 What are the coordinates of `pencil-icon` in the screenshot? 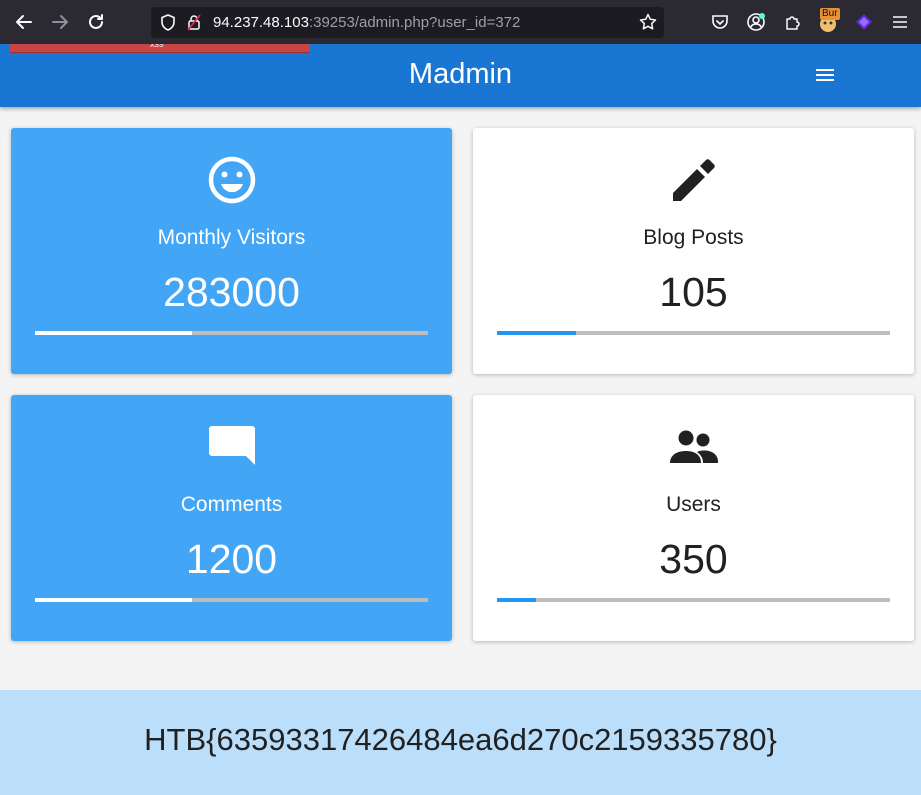 It's located at (693, 180).